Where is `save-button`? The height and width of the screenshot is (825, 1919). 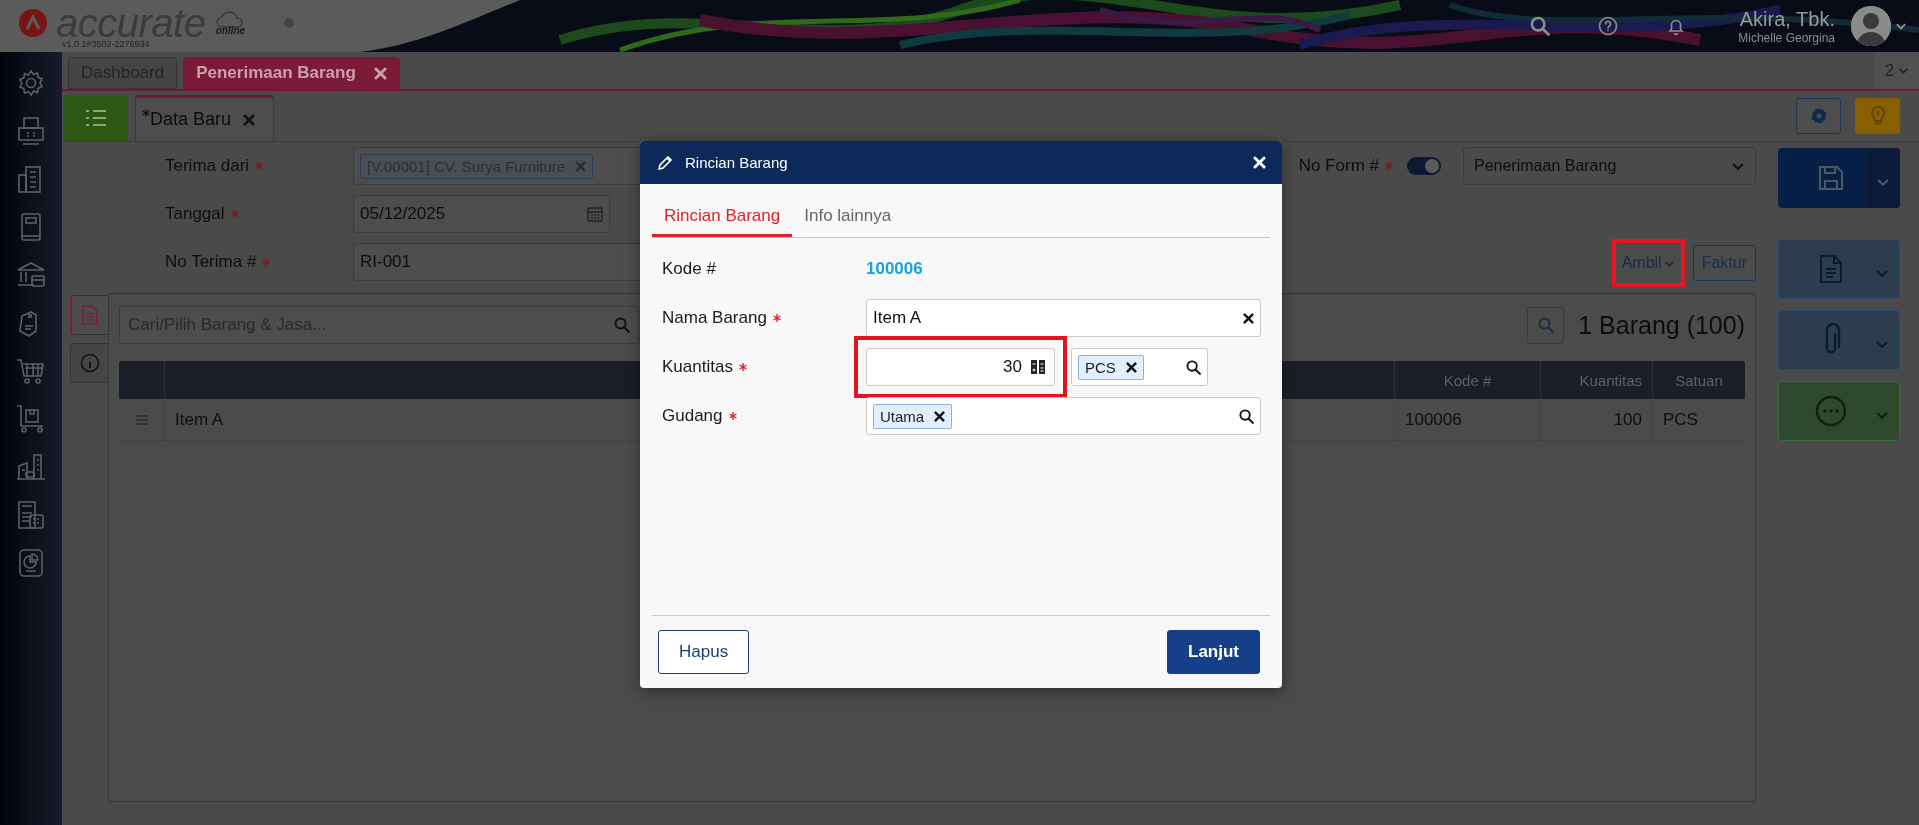 save-button is located at coordinates (1839, 178).